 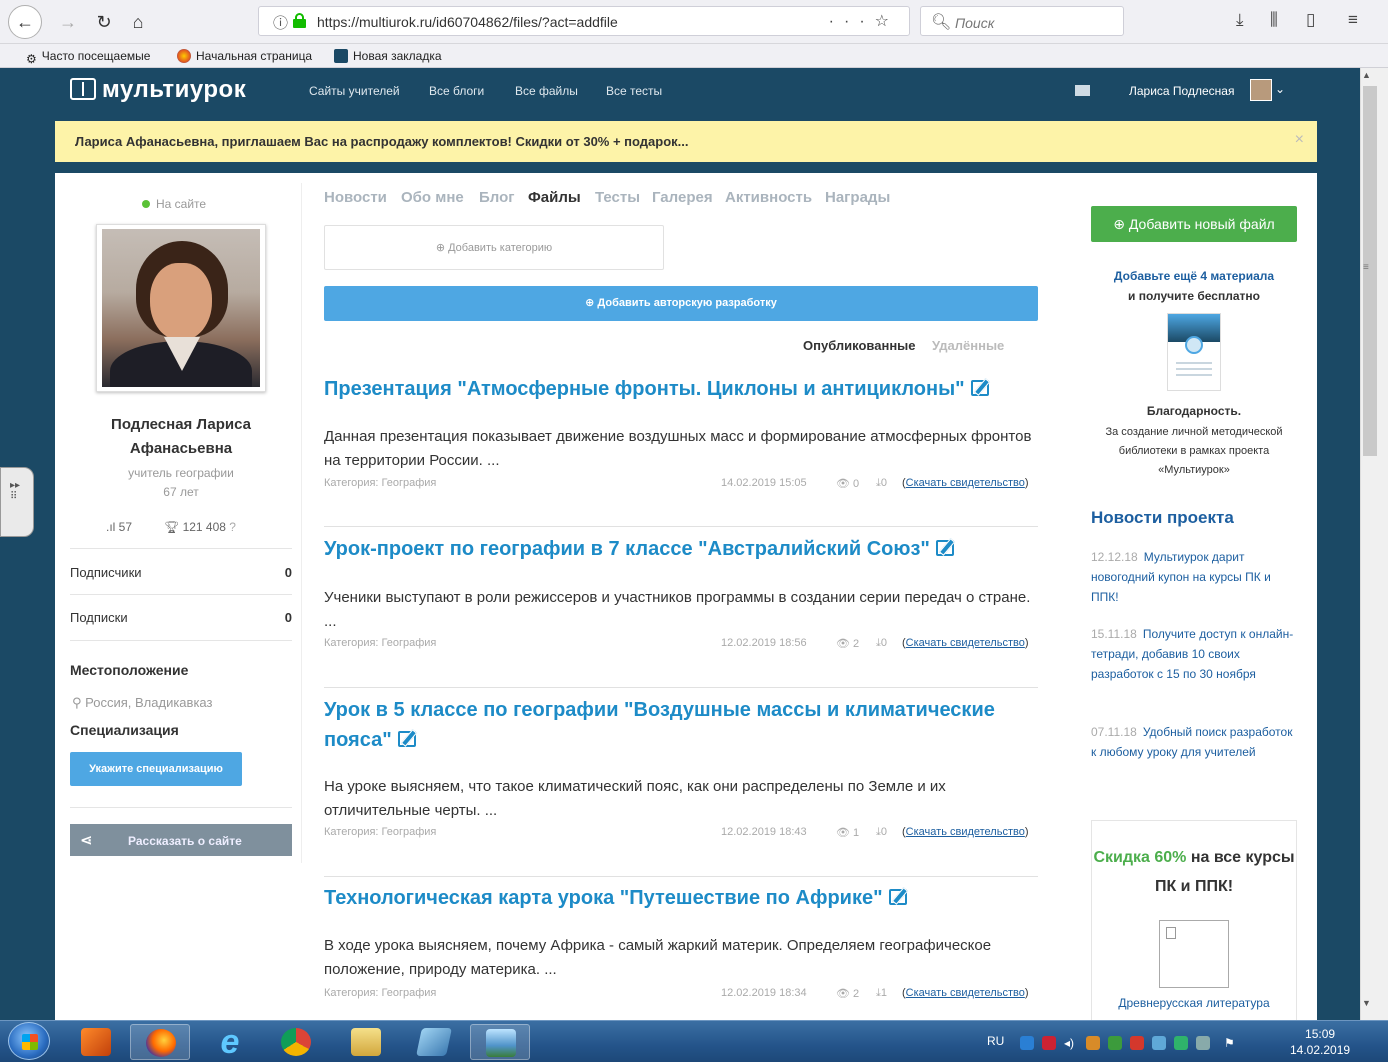 I want to click on taskbar-app-picture, so click(x=500, y=1042).